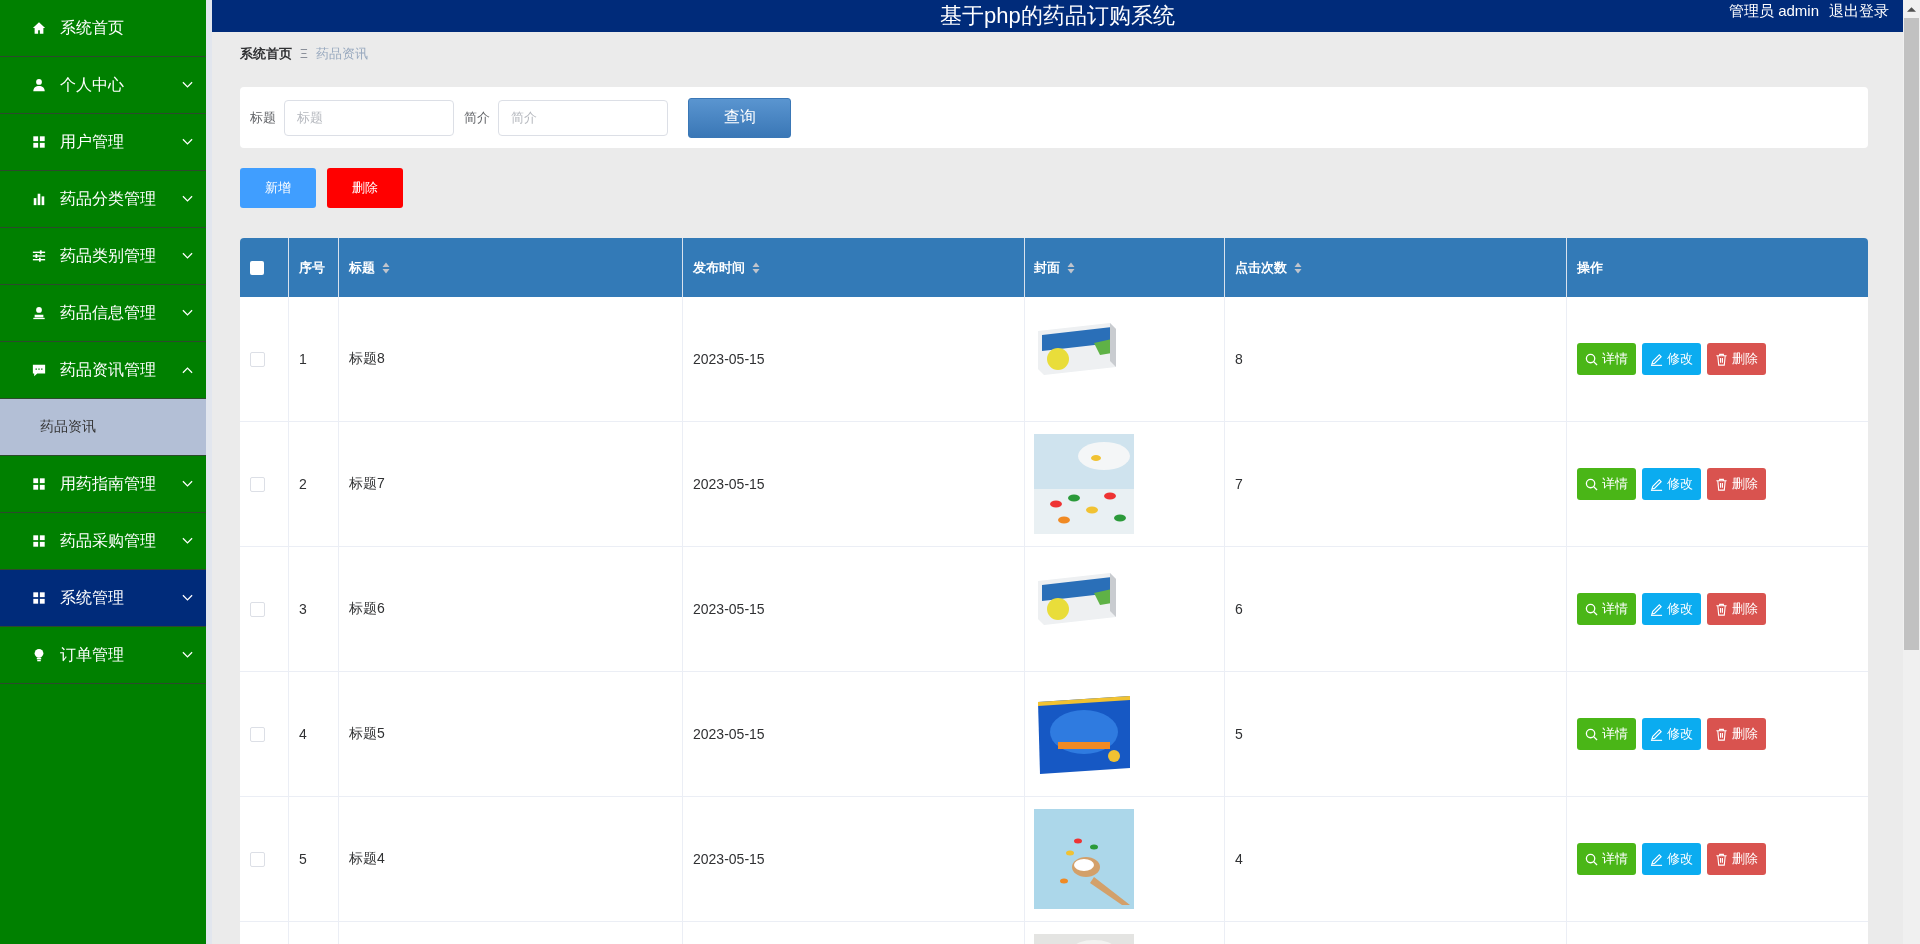  I want to click on search-field: 简介, so click(583, 117).